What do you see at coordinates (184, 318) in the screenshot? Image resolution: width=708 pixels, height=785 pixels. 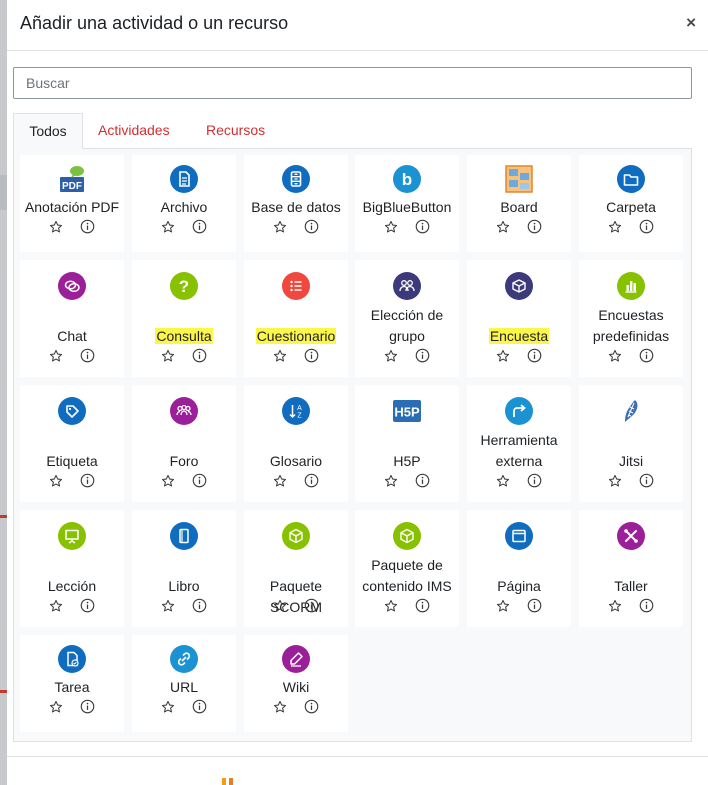 I see `module-card-consulta: ? Consulta` at bounding box center [184, 318].